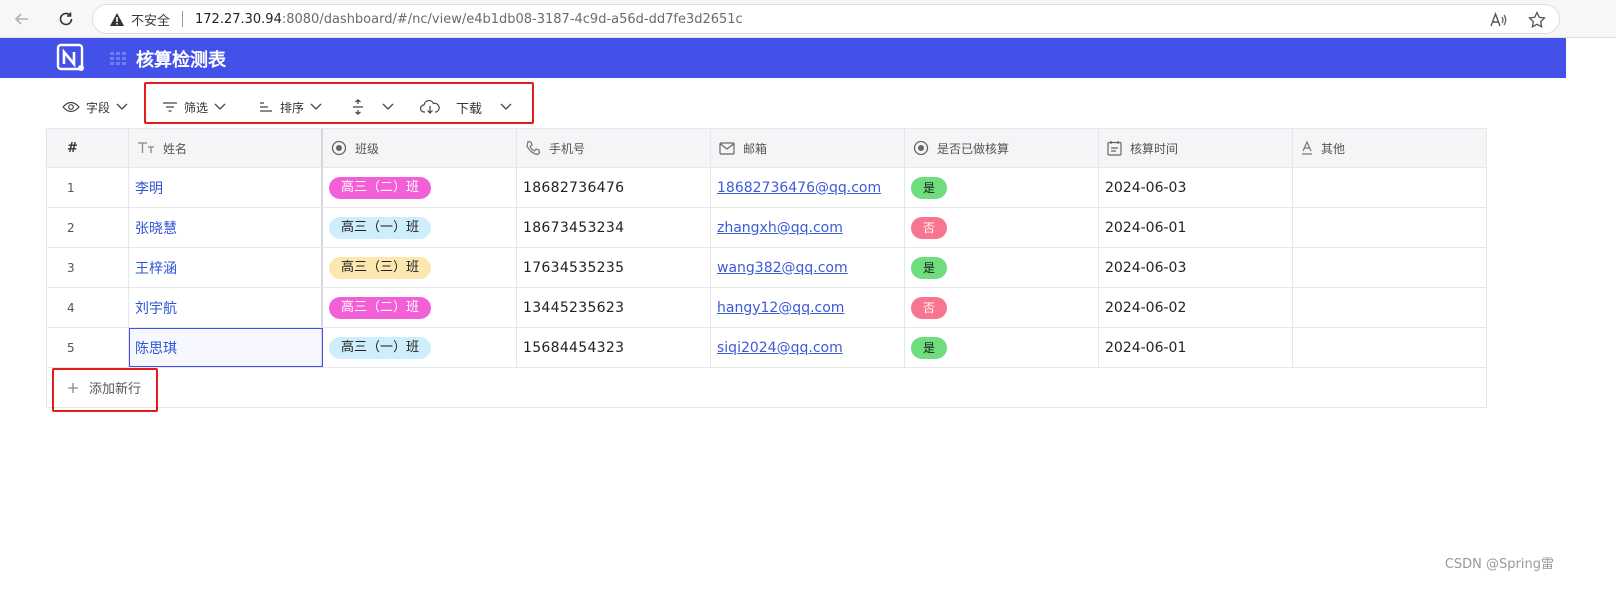  What do you see at coordinates (766, 388) in the screenshot?
I see `add-row-button: 添加新行` at bounding box center [766, 388].